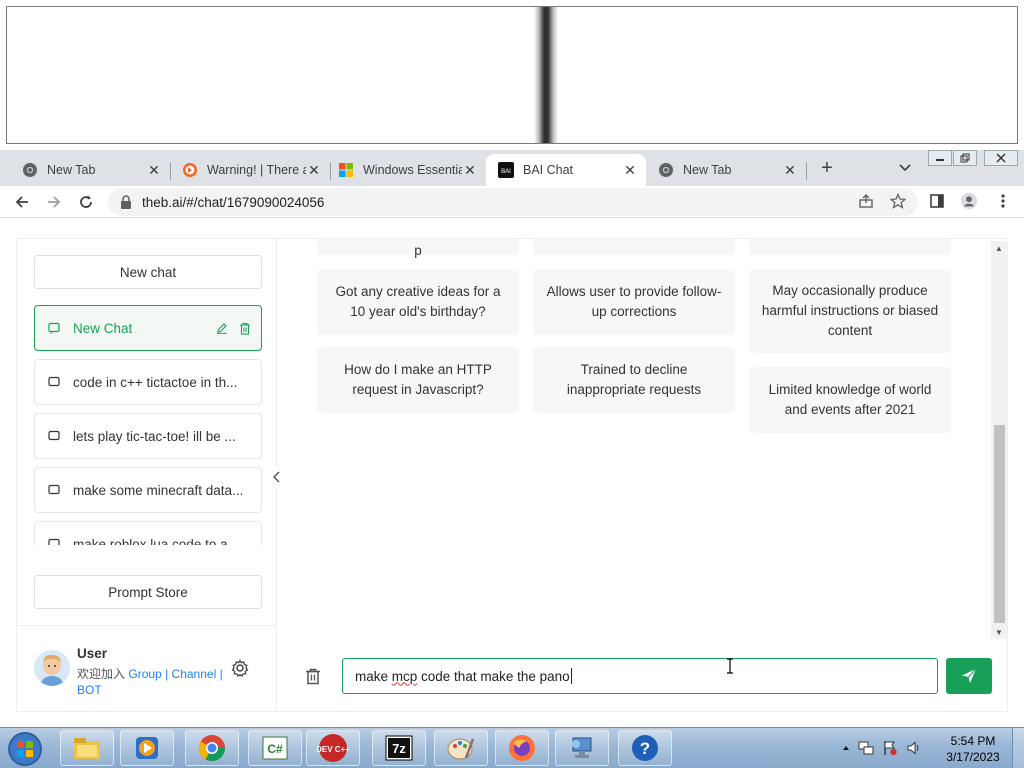 This screenshot has height=768, width=1024. What do you see at coordinates (194, 674) in the screenshot?
I see `channel-link: Channel` at bounding box center [194, 674].